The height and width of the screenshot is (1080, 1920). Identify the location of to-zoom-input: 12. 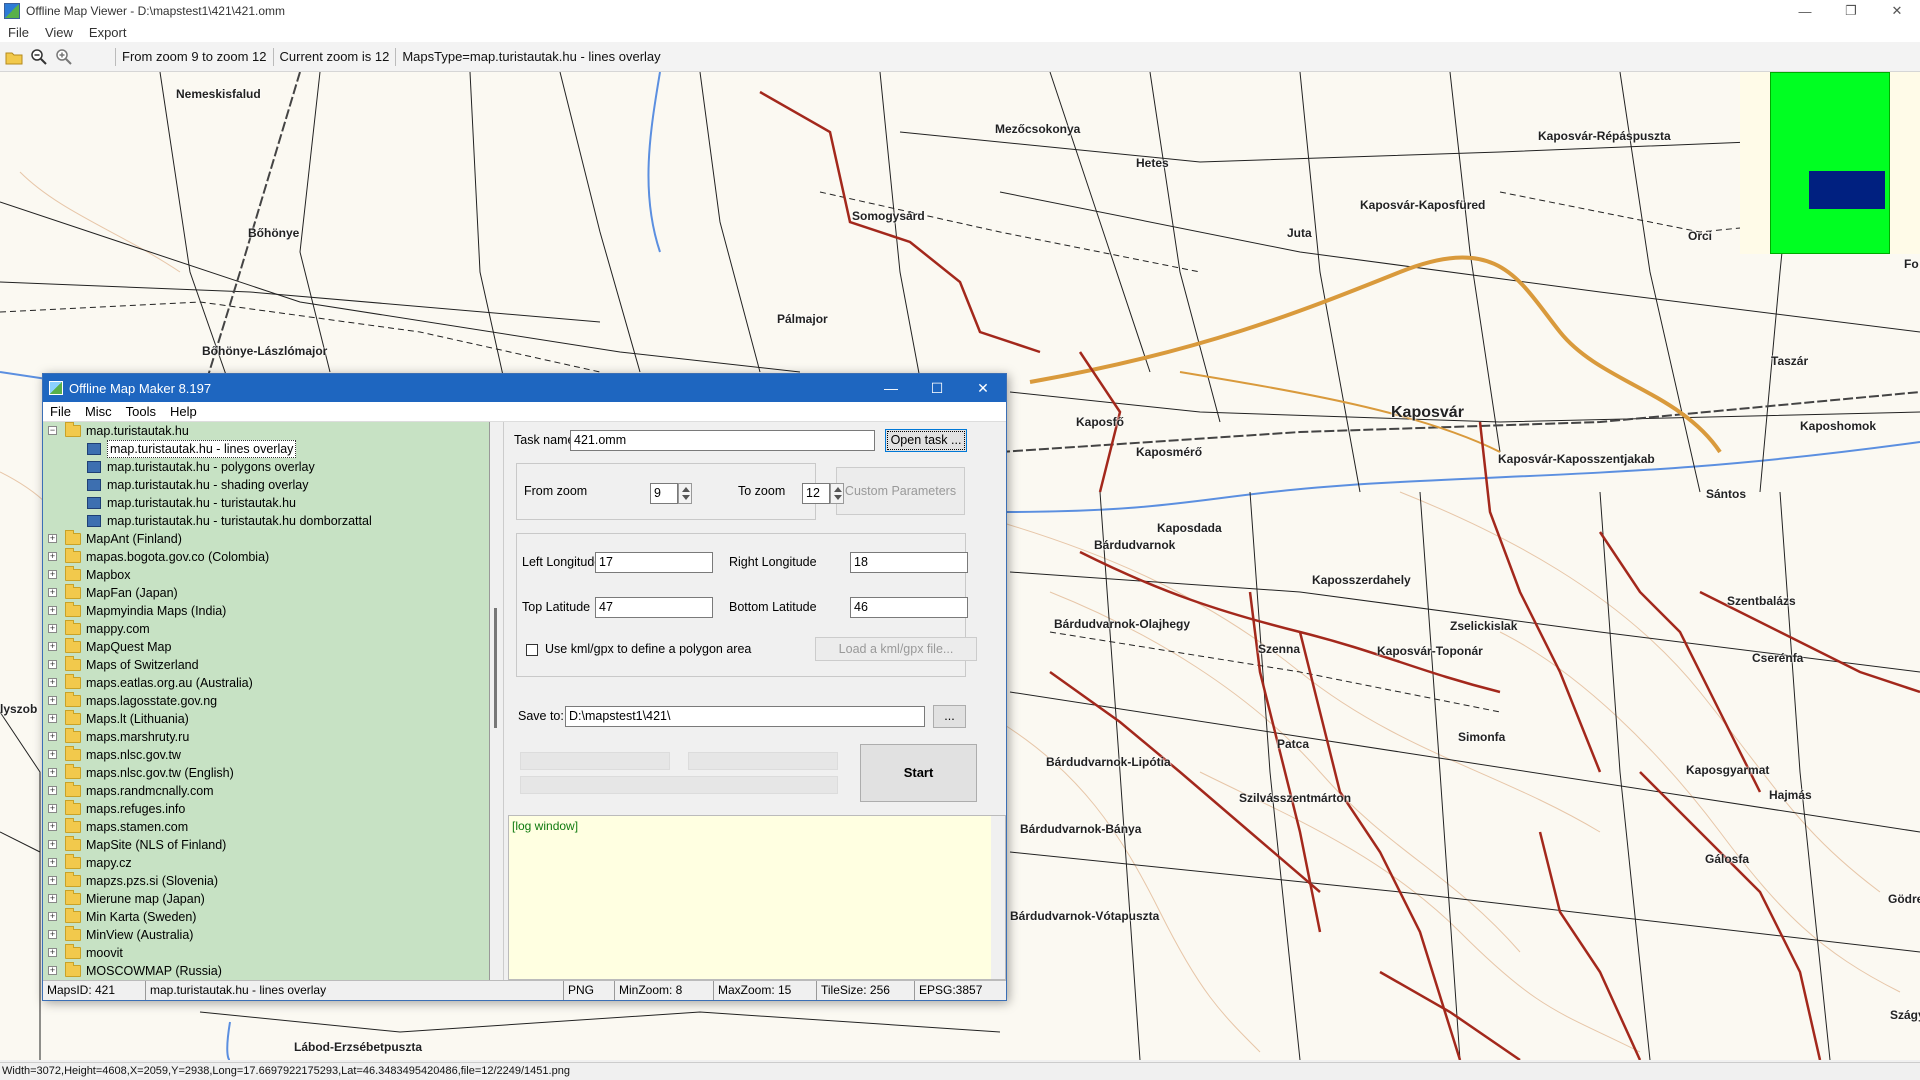
(816, 493).